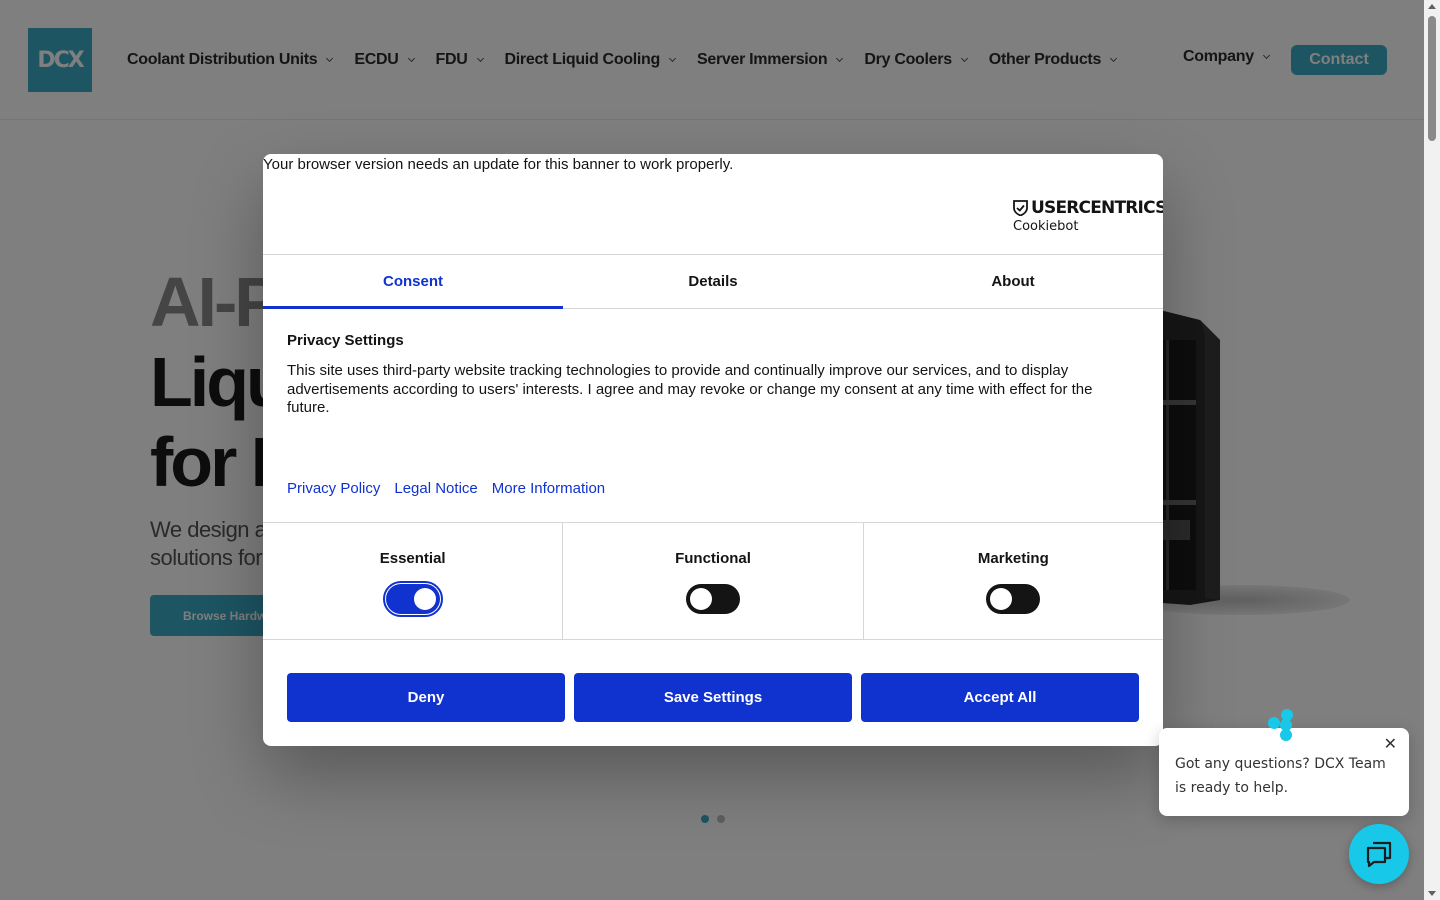 This screenshot has width=1440, height=900. I want to click on shield-icon, so click(1020, 208).